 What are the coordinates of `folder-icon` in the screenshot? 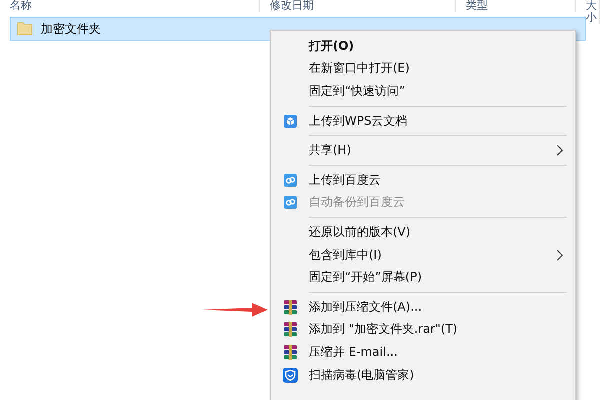 It's located at (25, 29).